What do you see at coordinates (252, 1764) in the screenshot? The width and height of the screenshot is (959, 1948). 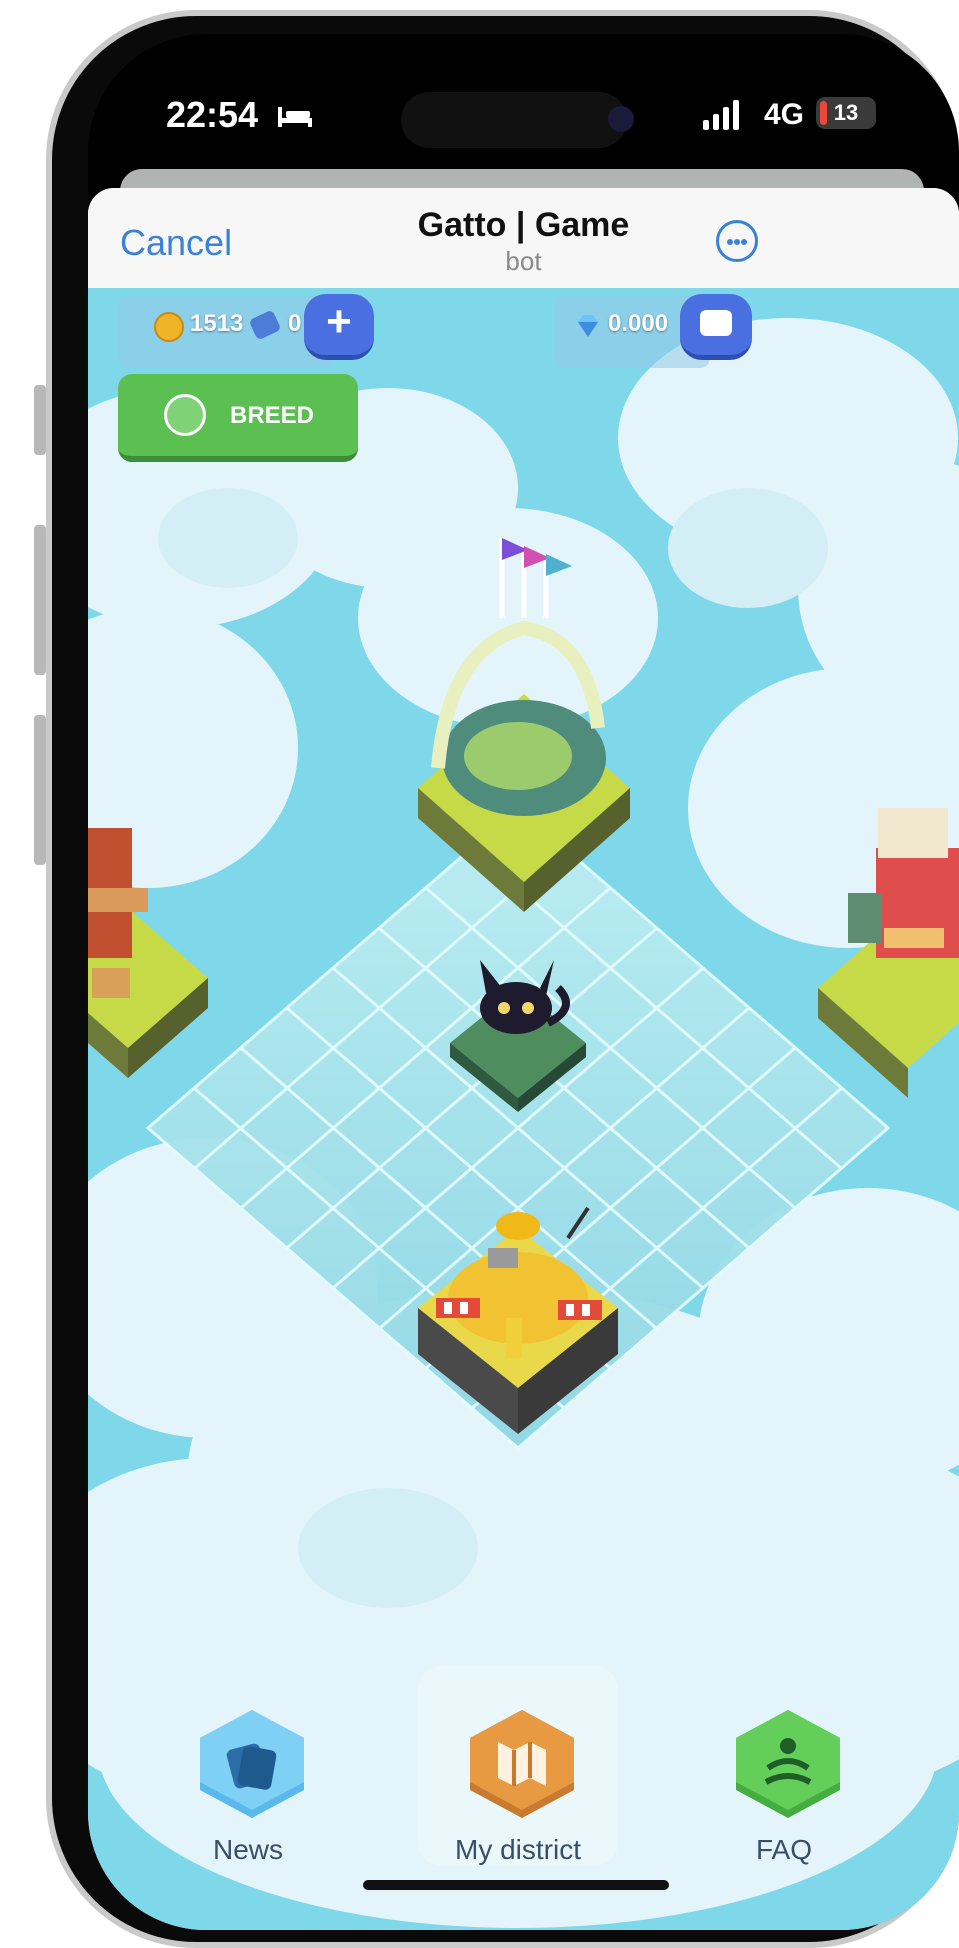 I see `cards-icon` at bounding box center [252, 1764].